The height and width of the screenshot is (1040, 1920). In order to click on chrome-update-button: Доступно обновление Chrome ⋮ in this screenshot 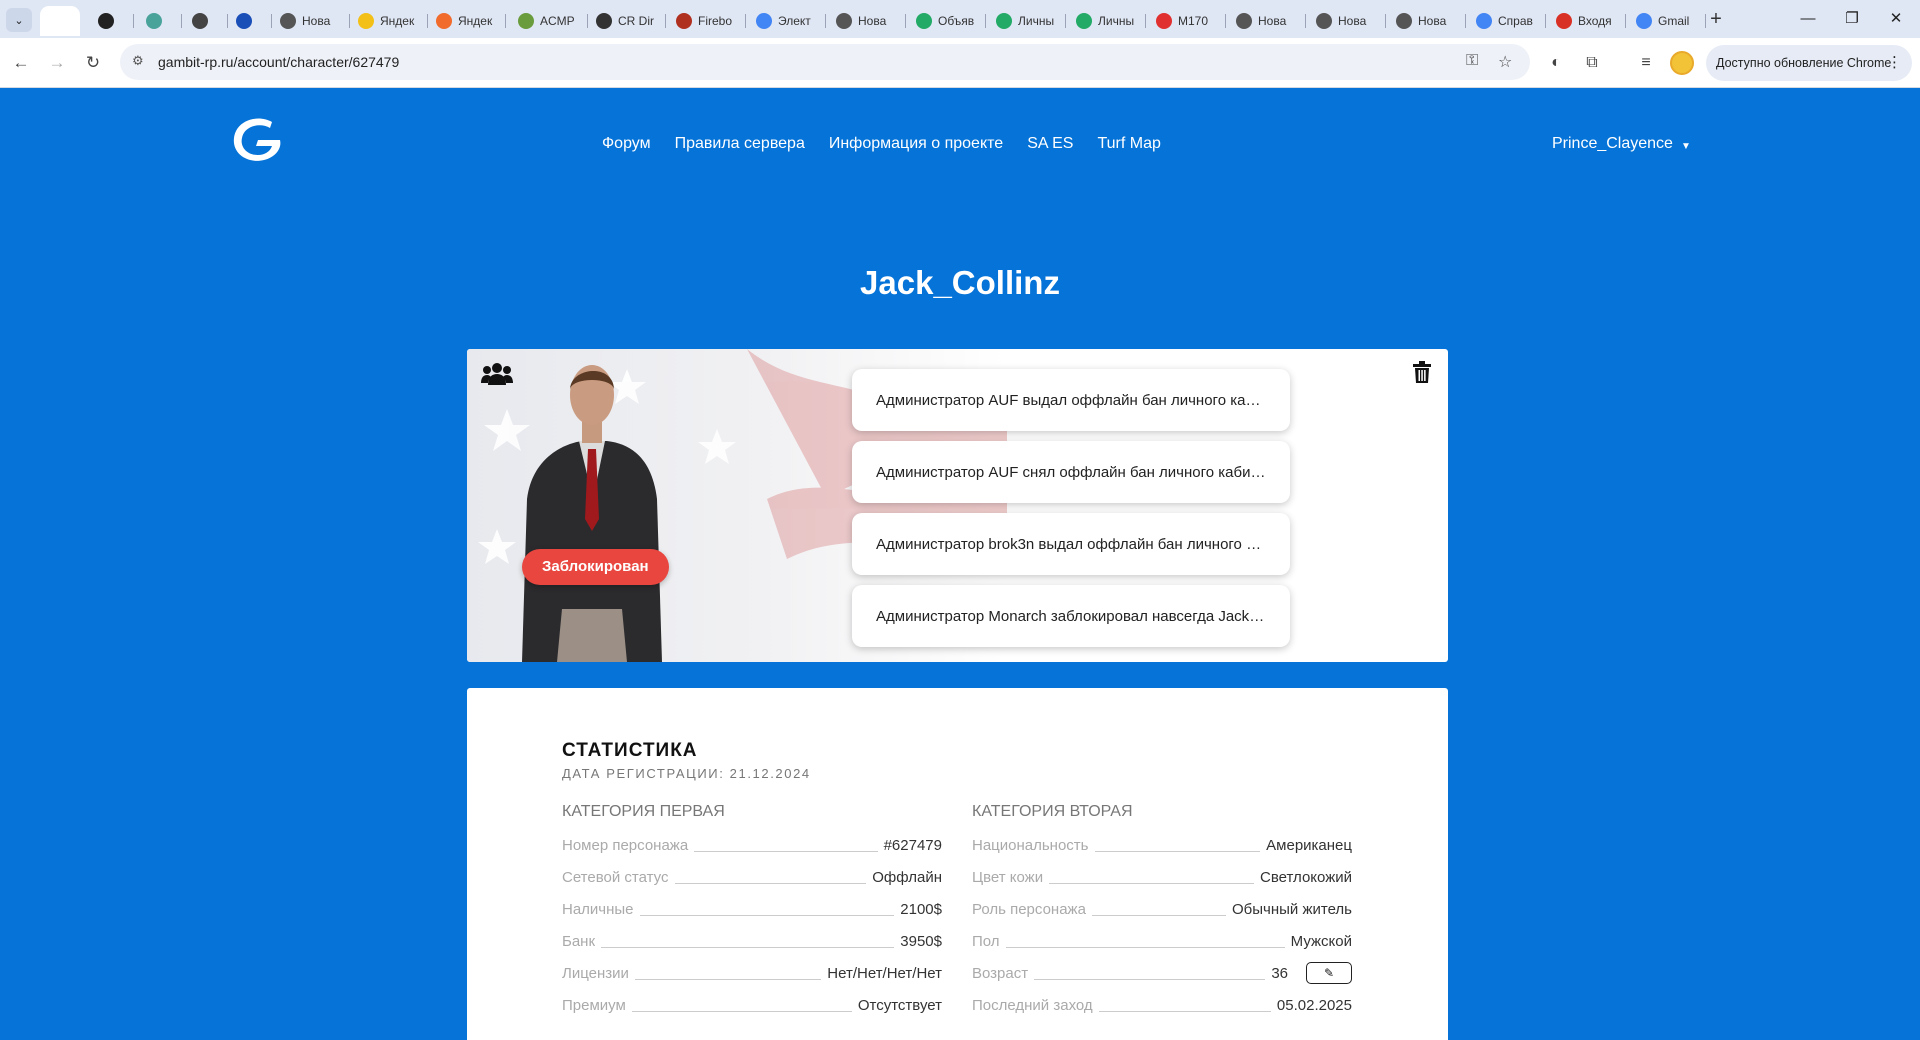, I will do `click(1809, 63)`.